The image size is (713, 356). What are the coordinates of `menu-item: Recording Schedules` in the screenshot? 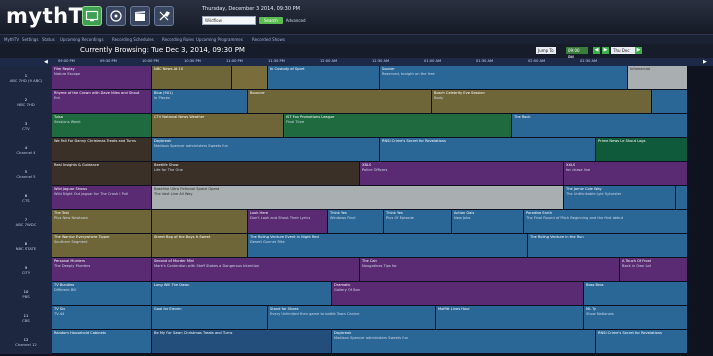 It's located at (133, 39).